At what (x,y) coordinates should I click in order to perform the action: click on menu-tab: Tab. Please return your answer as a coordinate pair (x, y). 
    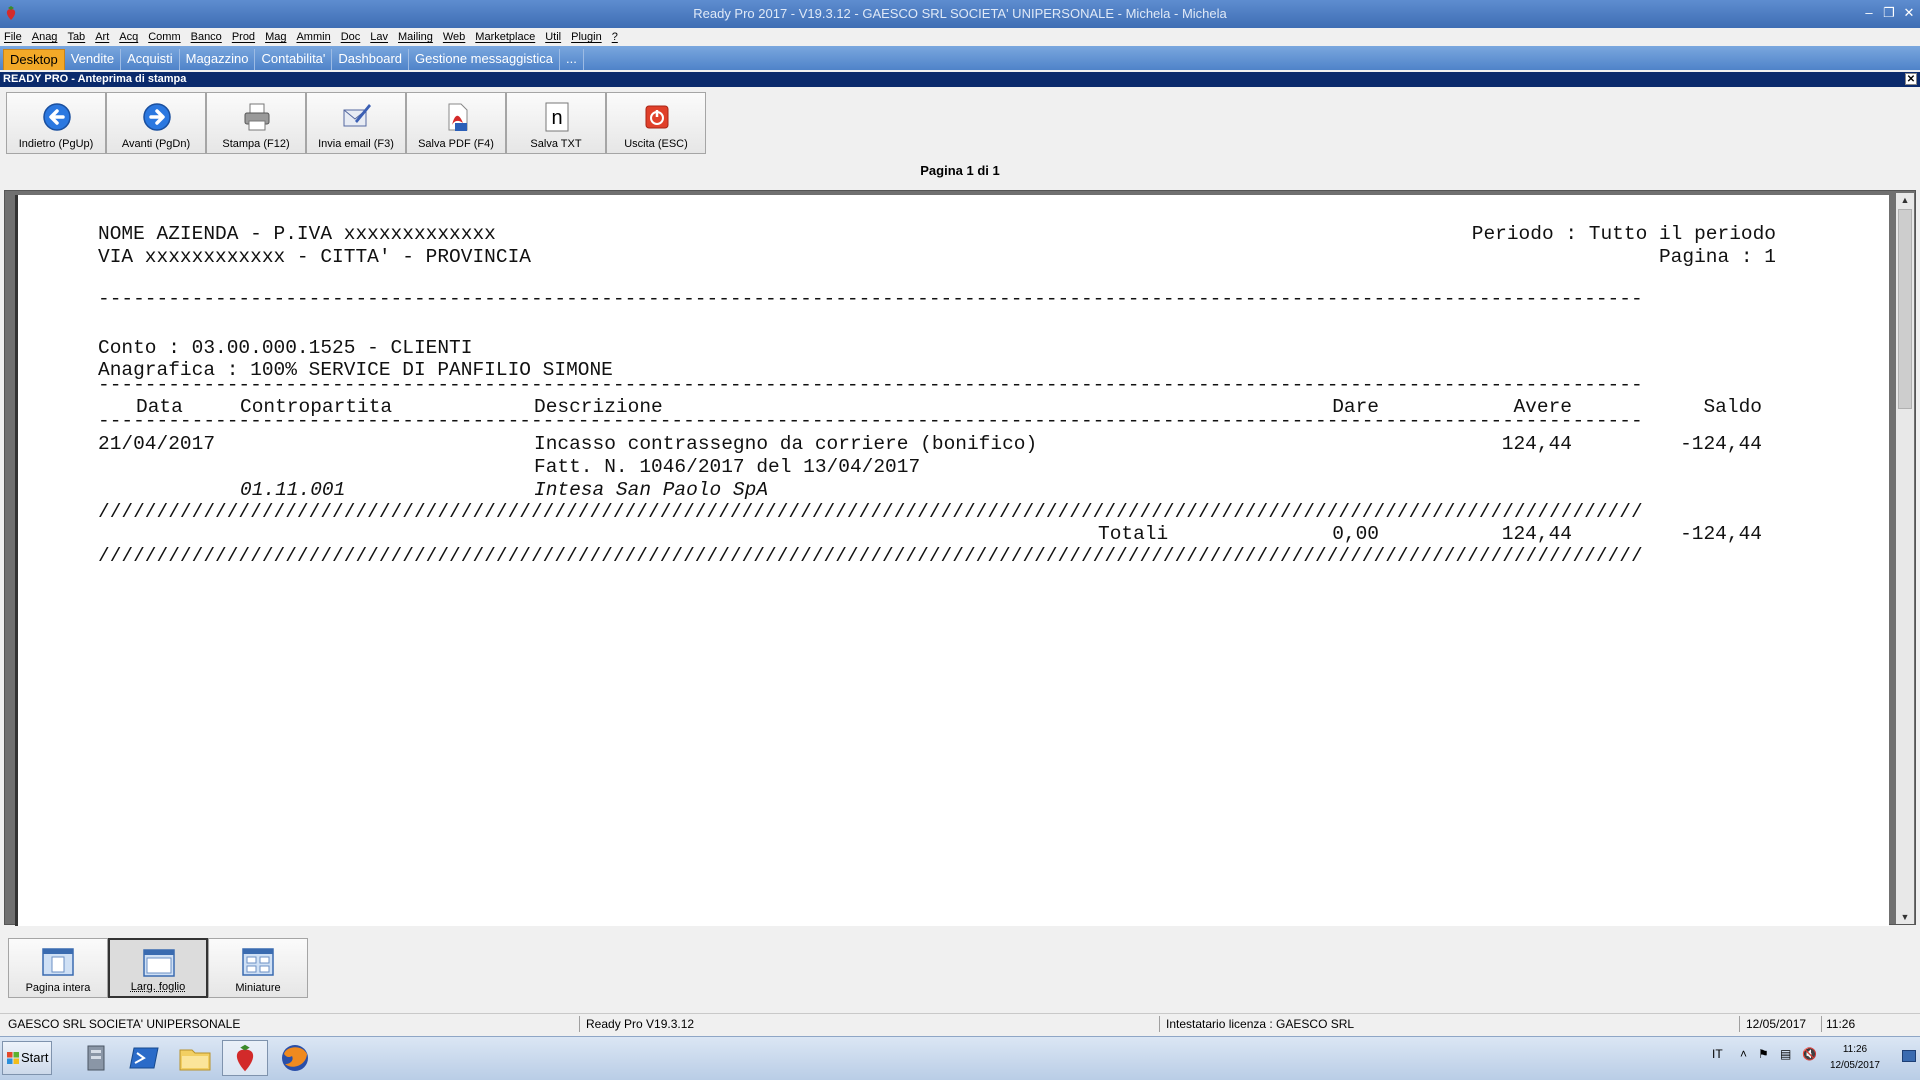
    Looking at the image, I should click on (76, 37).